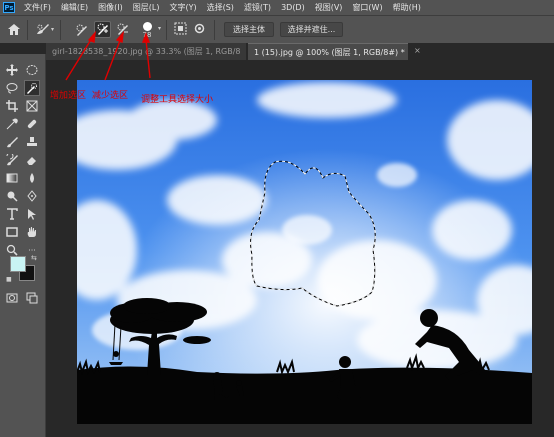 The image size is (554, 437). What do you see at coordinates (108, 55) in the screenshot?
I see `annotation-arrows` at bounding box center [108, 55].